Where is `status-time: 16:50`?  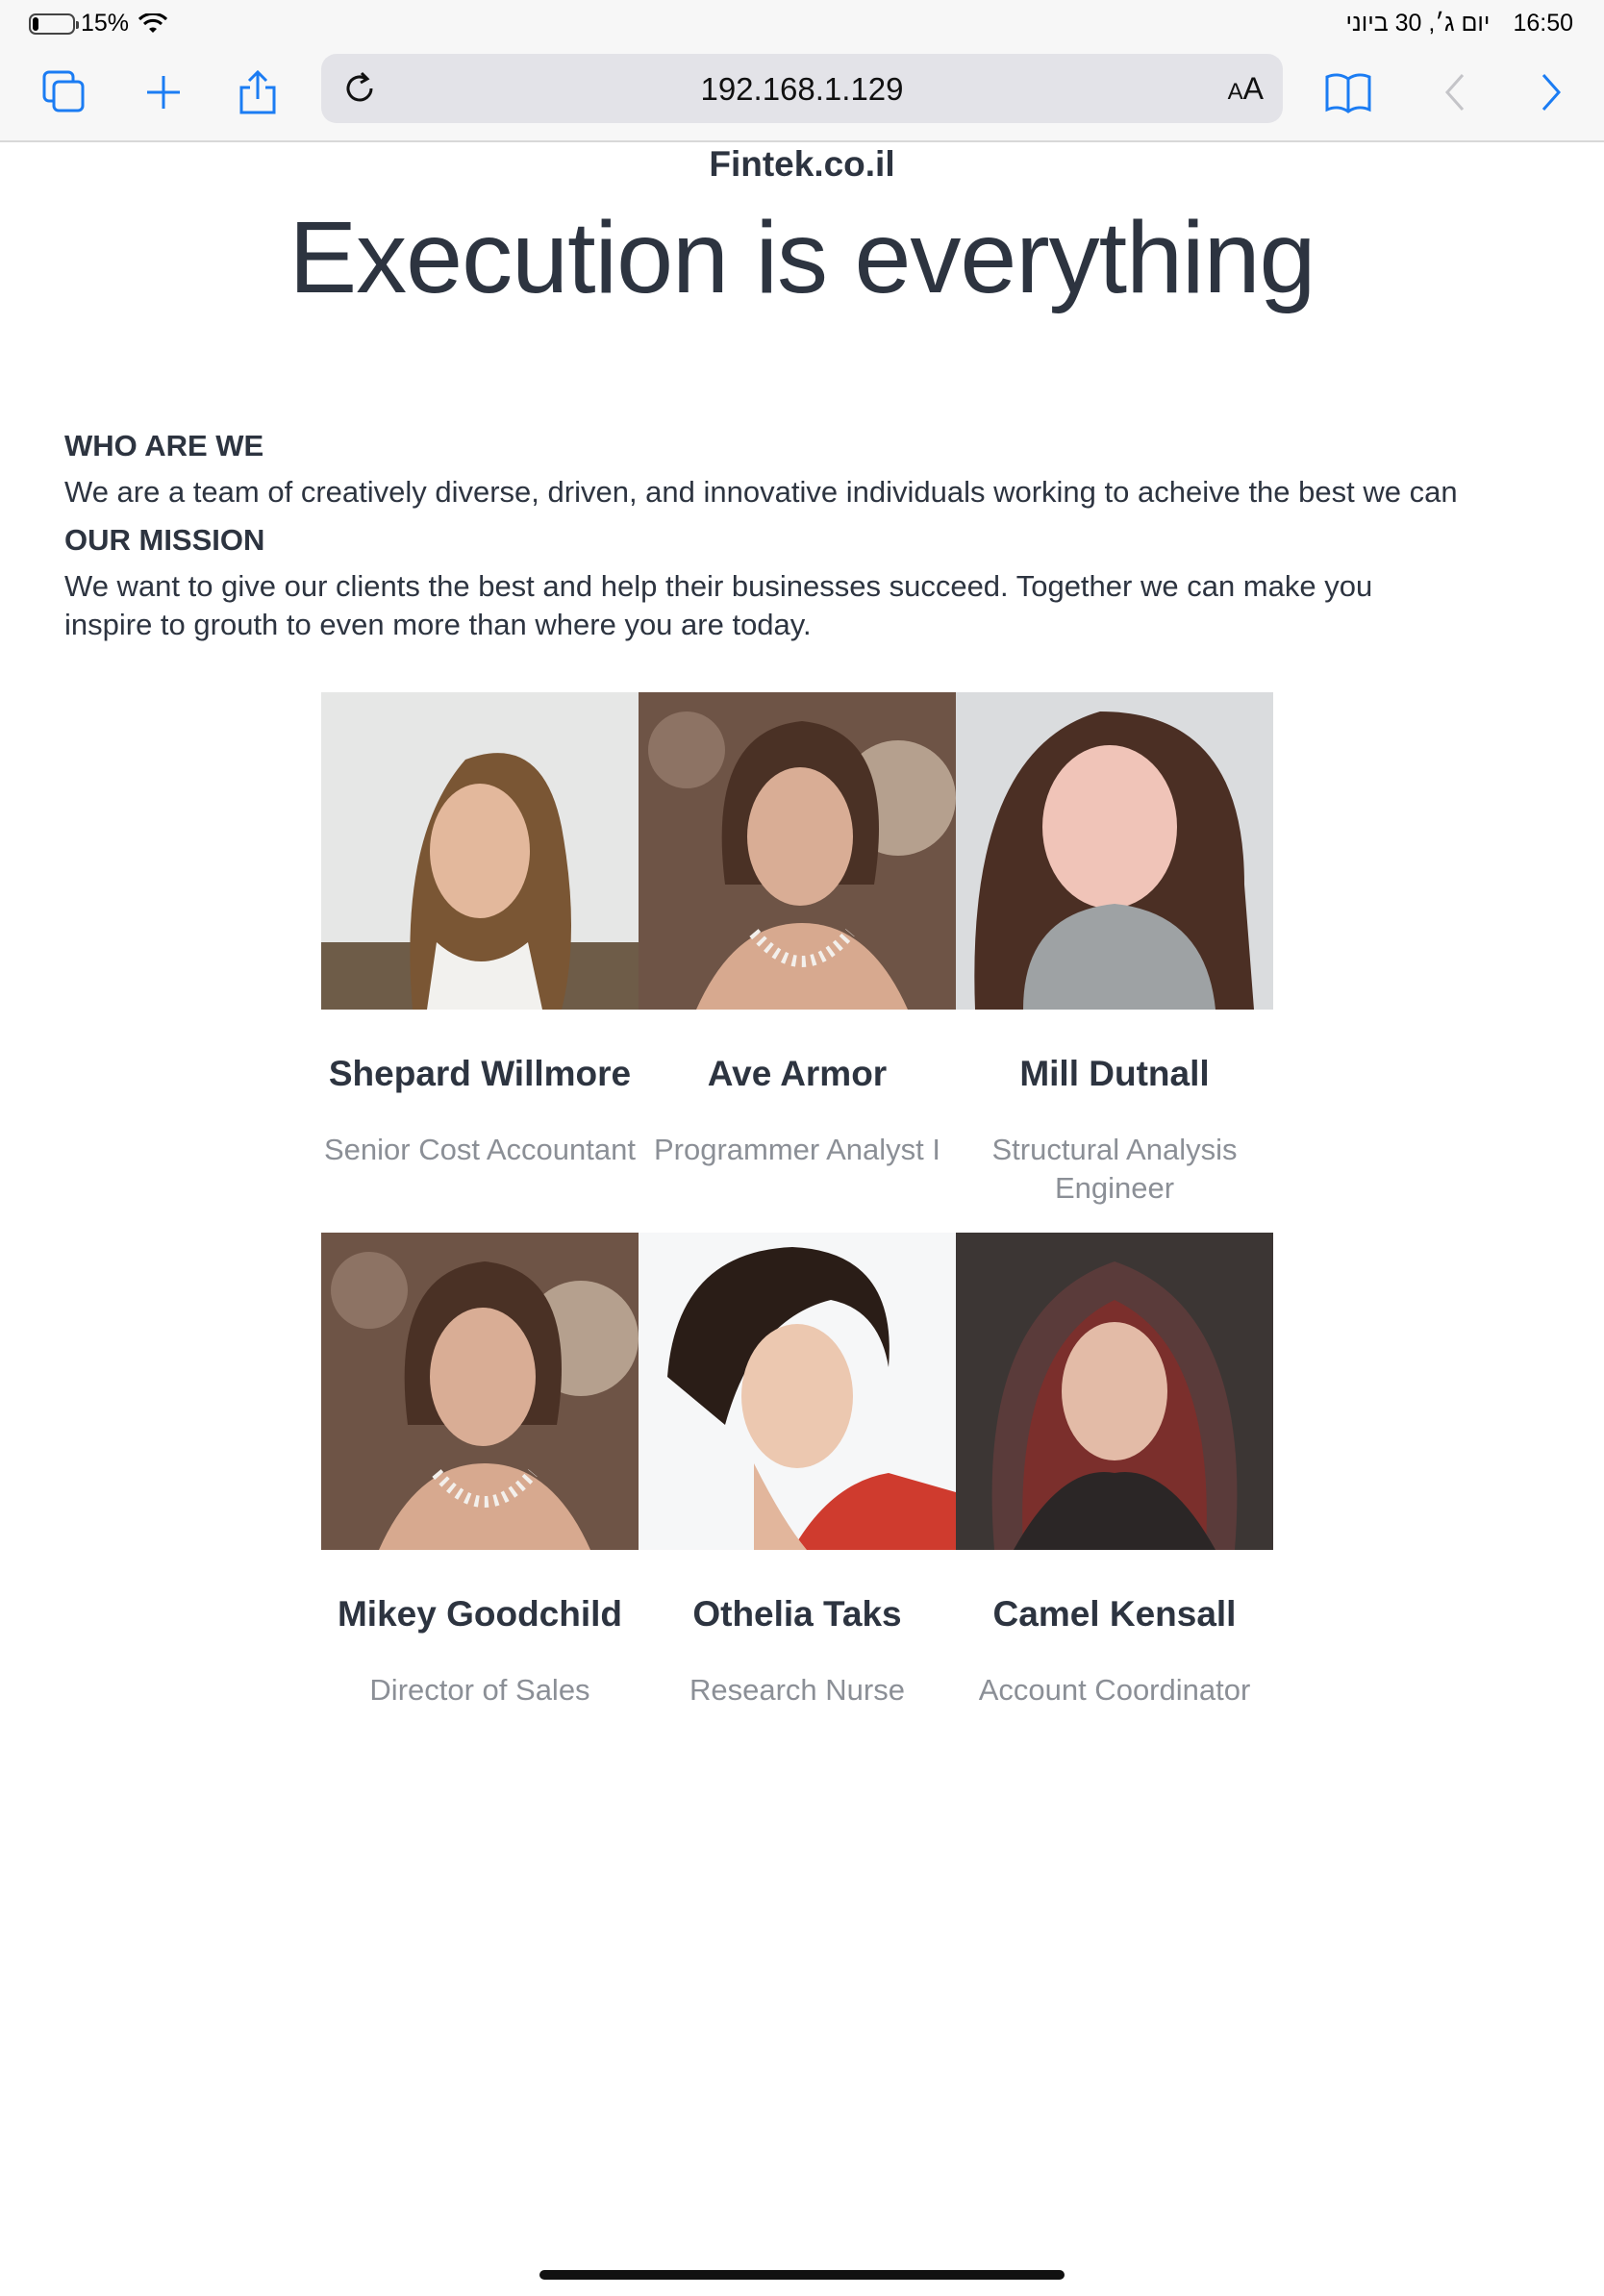
status-time: 16:50 is located at coordinates (1543, 23).